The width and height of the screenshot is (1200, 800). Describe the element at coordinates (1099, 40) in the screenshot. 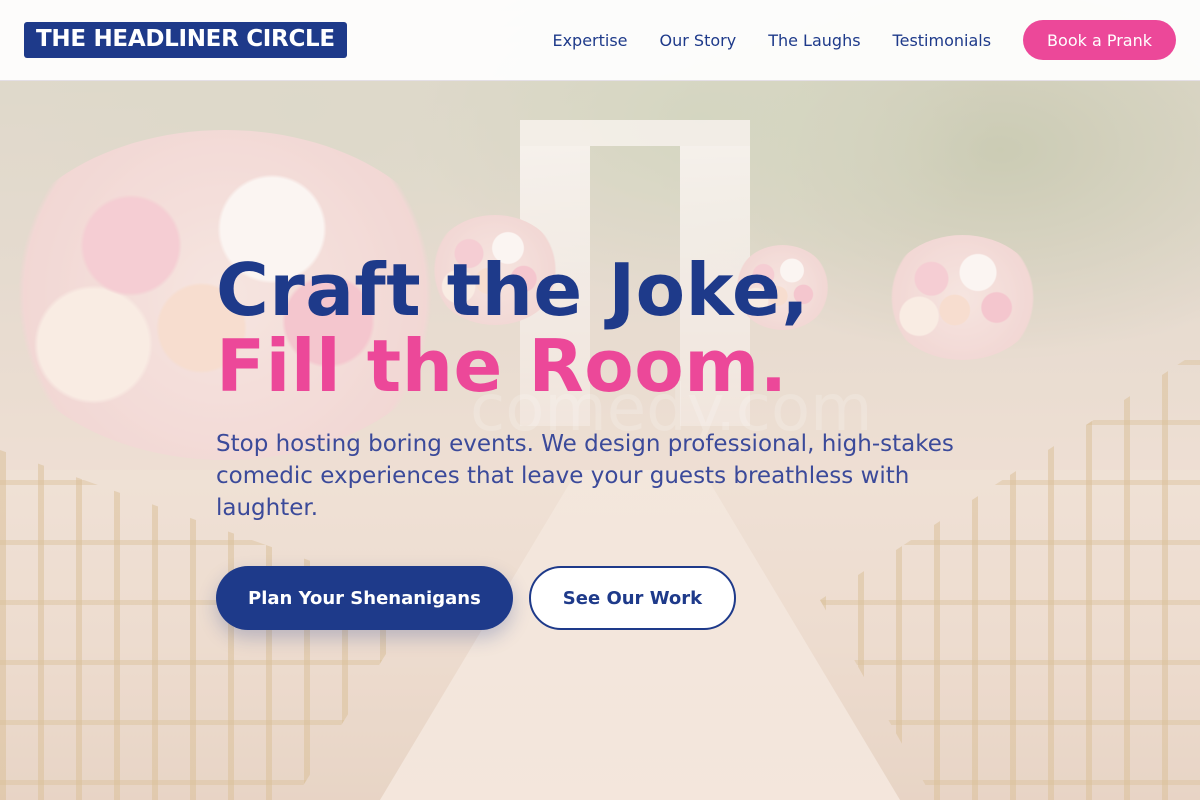

I see `book-a-prank-button: Book a Prank` at that location.